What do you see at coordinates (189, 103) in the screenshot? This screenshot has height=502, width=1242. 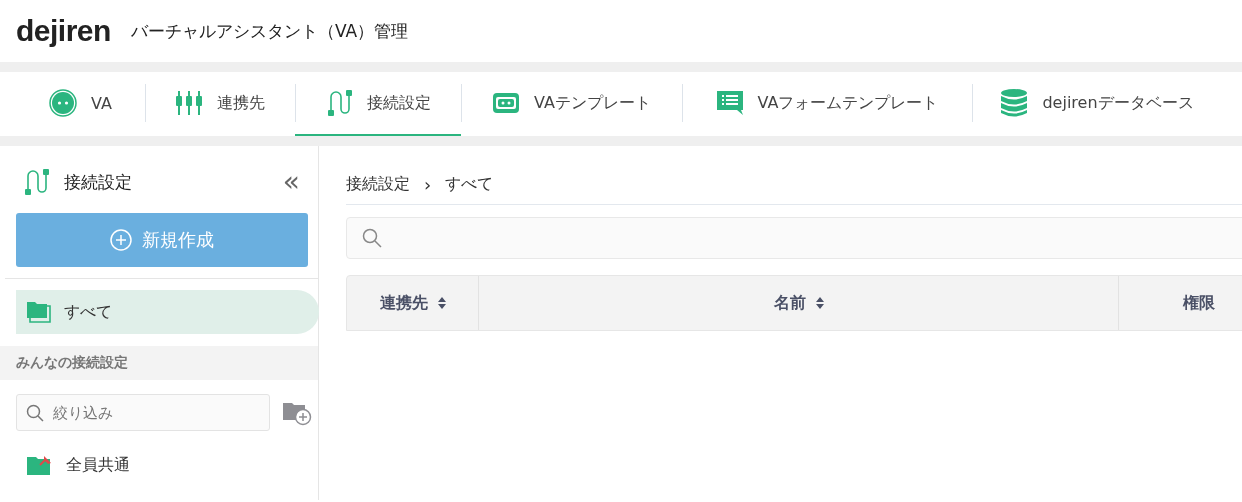 I see `plugs-icon` at bounding box center [189, 103].